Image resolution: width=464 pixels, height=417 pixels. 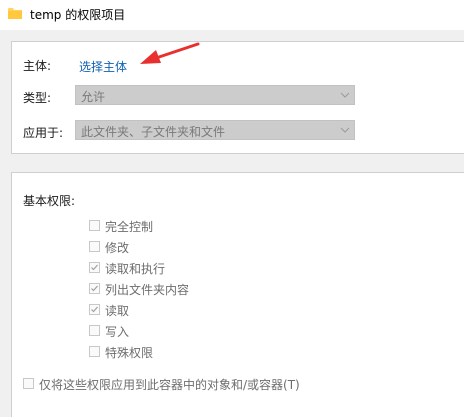 What do you see at coordinates (129, 227) in the screenshot?
I see `permission-label: 完全控制` at bounding box center [129, 227].